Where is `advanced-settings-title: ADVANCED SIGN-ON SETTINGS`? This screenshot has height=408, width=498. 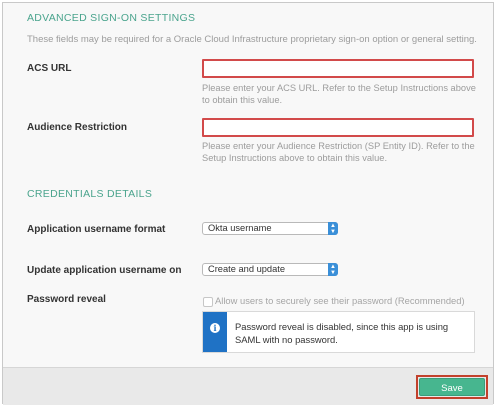
advanced-settings-title: ADVANCED SIGN-ON SETTINGS is located at coordinates (111, 18).